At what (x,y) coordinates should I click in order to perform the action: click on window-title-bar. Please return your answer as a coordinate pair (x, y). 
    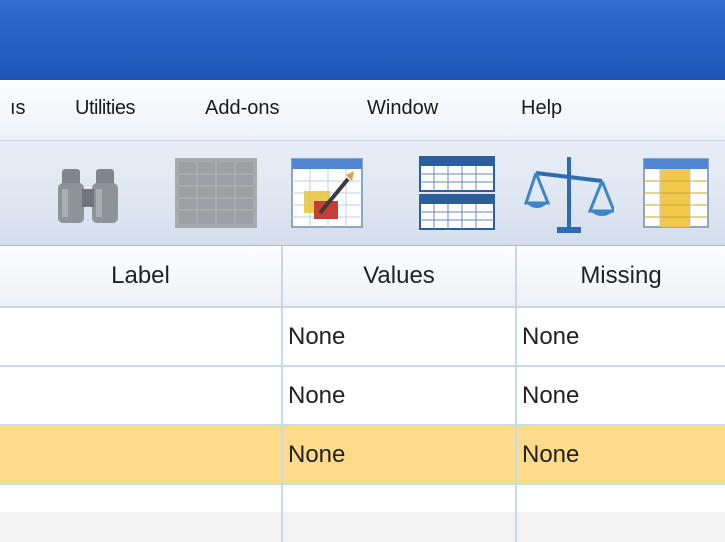
    Looking at the image, I should click on (362, 40).